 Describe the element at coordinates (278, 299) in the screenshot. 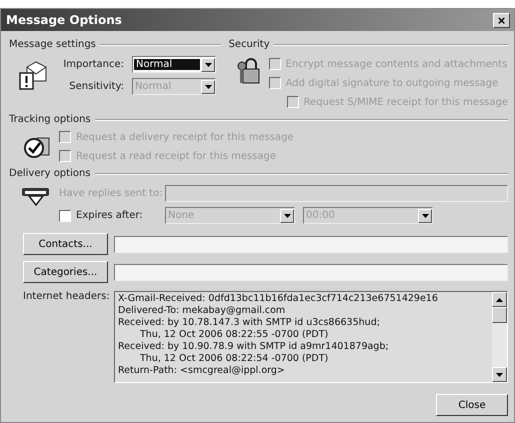

I see `header-line: X-Gmail-Received: 0dfd13bc11b16fda1ec3cf714c213e6751429e16` at that location.